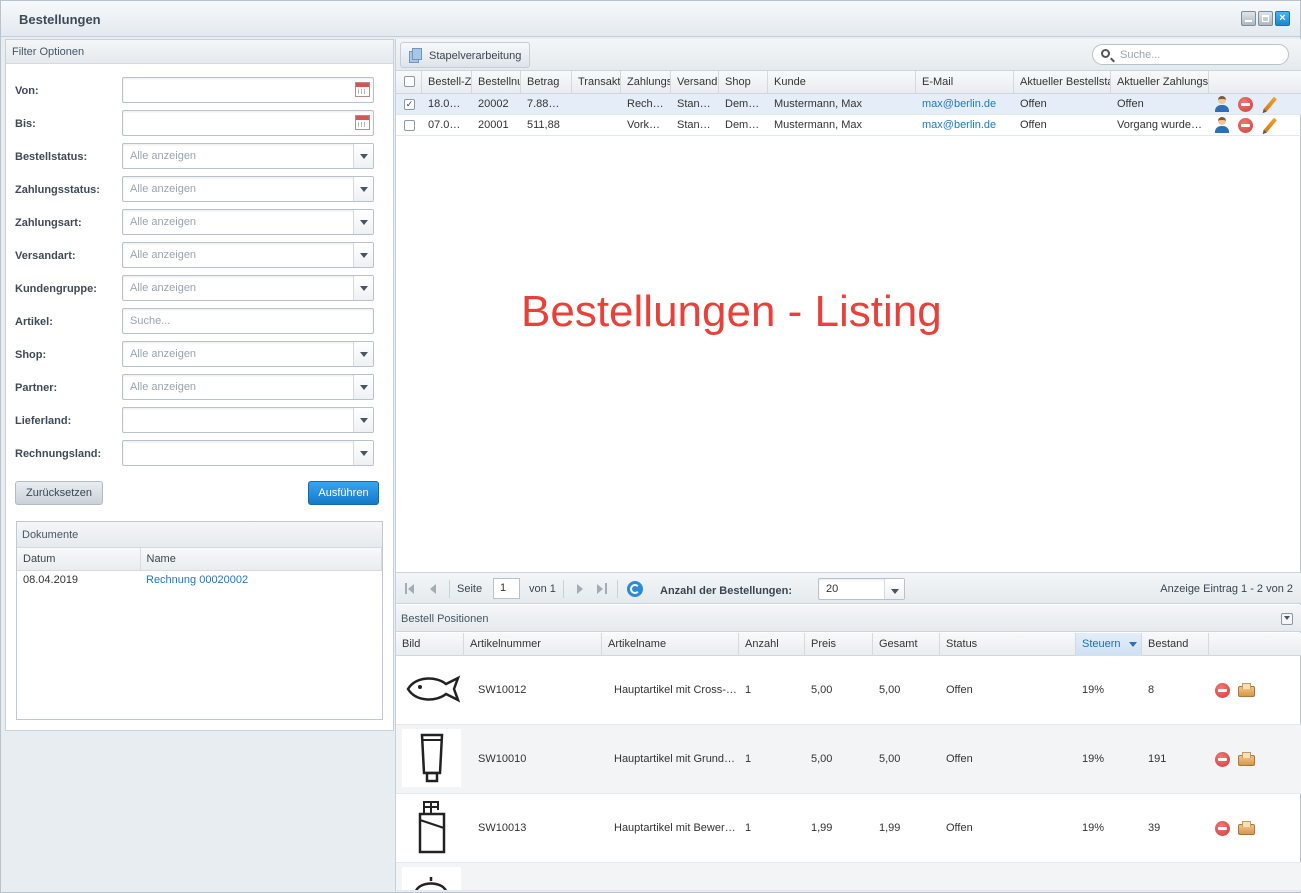 This screenshot has height=893, width=1301. What do you see at coordinates (1265, 18) in the screenshot?
I see `maximize-icon` at bounding box center [1265, 18].